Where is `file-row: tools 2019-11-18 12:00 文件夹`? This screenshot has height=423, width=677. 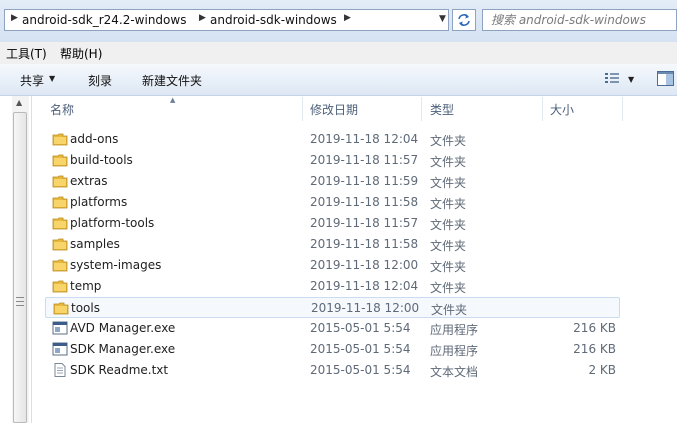 file-row: tools 2019-11-18 12:00 文件夹 is located at coordinates (332, 307).